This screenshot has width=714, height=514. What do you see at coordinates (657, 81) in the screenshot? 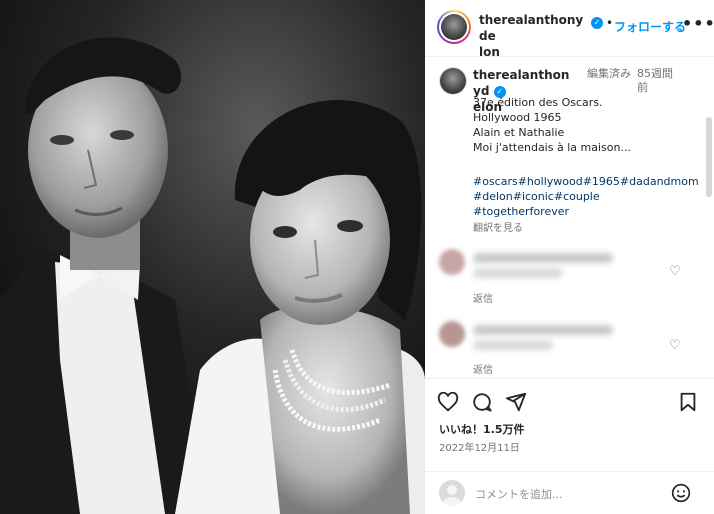
I see `post-age: 85週間前` at bounding box center [657, 81].